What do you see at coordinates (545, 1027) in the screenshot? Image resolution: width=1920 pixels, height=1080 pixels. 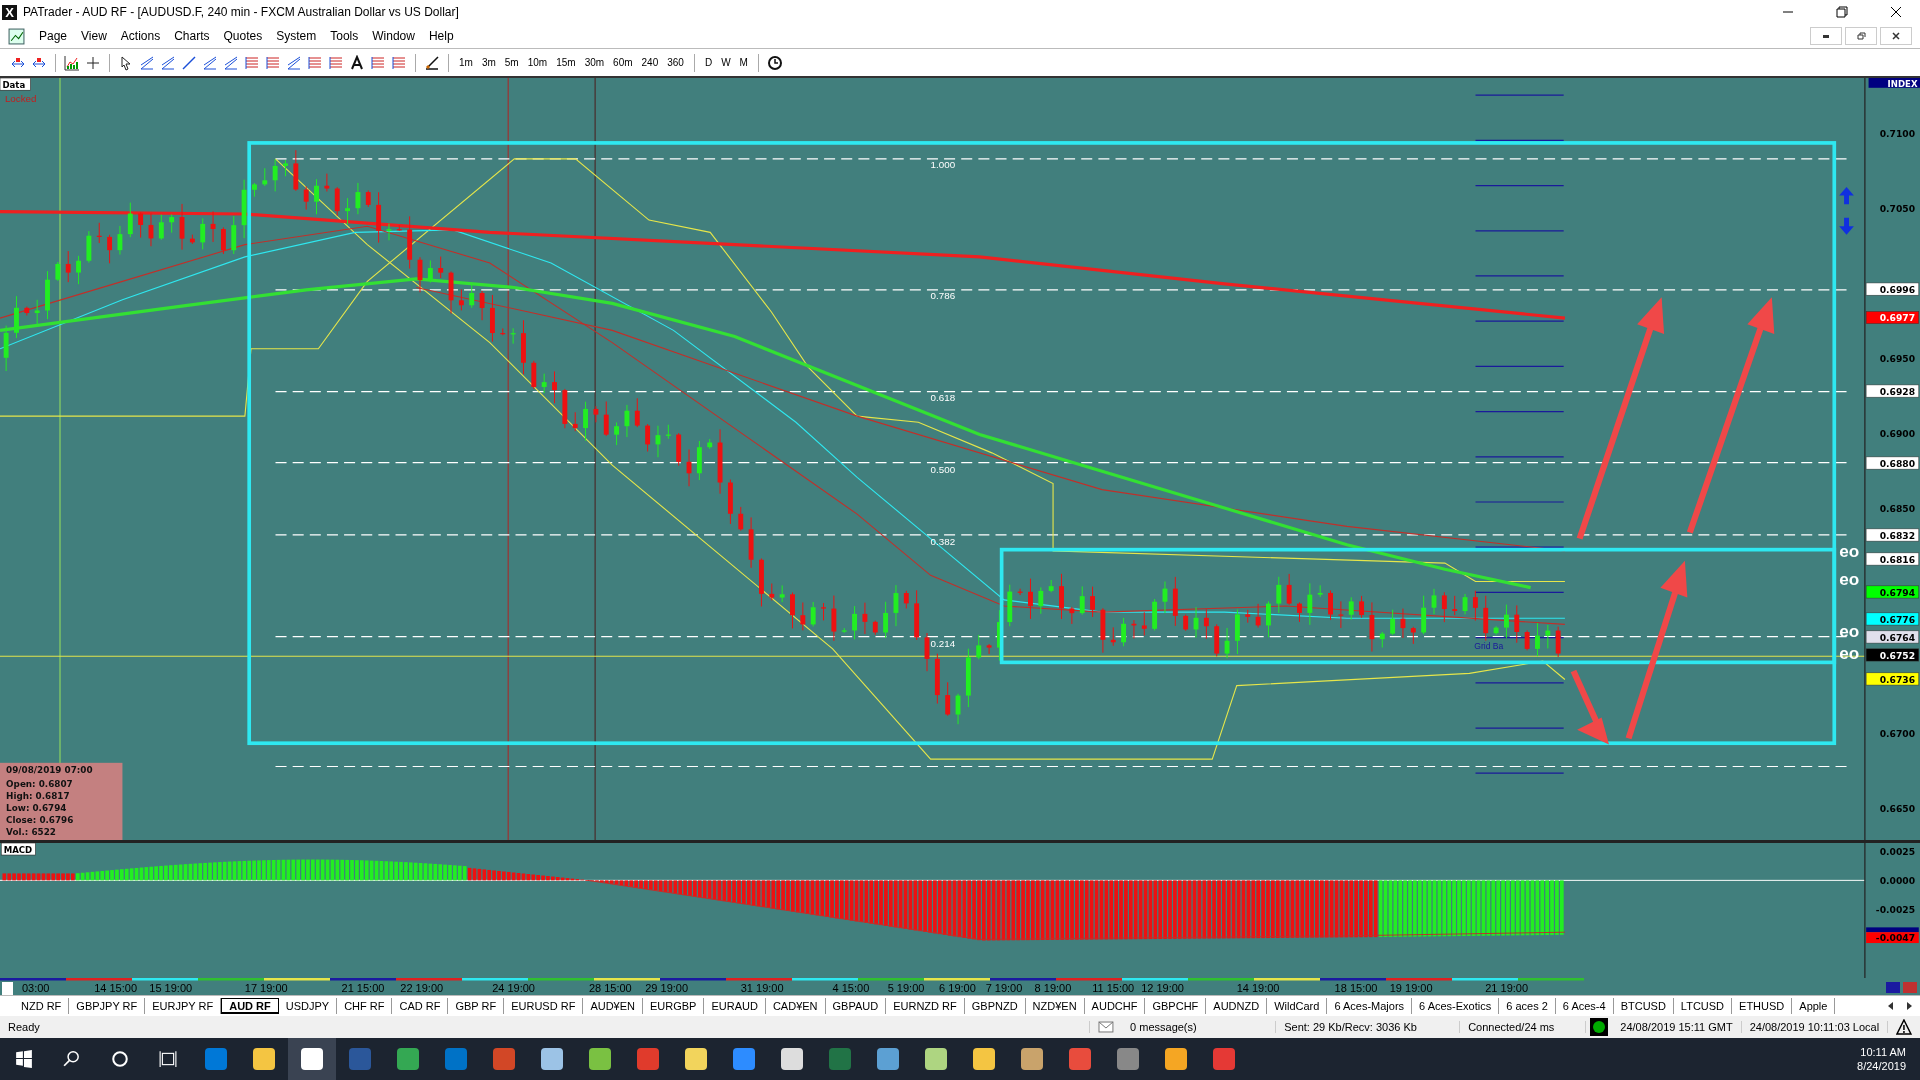 I see `status-text: Ready` at bounding box center [545, 1027].